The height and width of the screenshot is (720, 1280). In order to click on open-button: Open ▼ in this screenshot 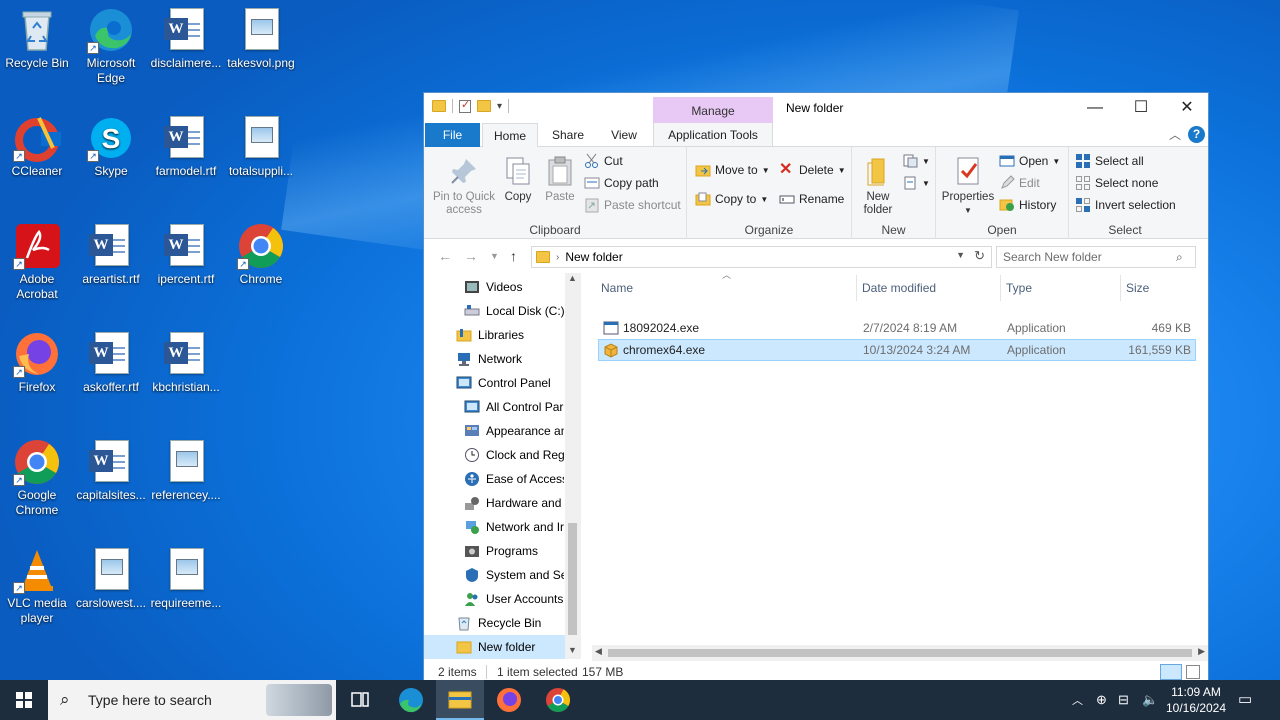, I will do `click(1029, 161)`.